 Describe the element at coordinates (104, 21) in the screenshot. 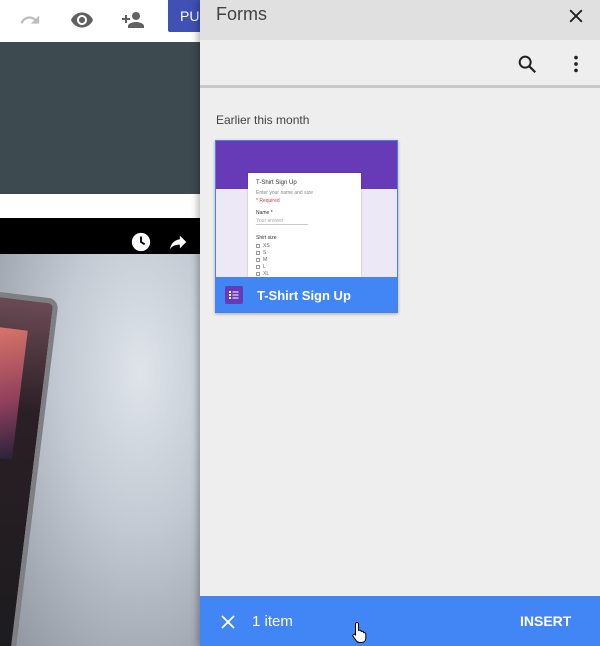

I see `editor-toolbar: PU` at that location.